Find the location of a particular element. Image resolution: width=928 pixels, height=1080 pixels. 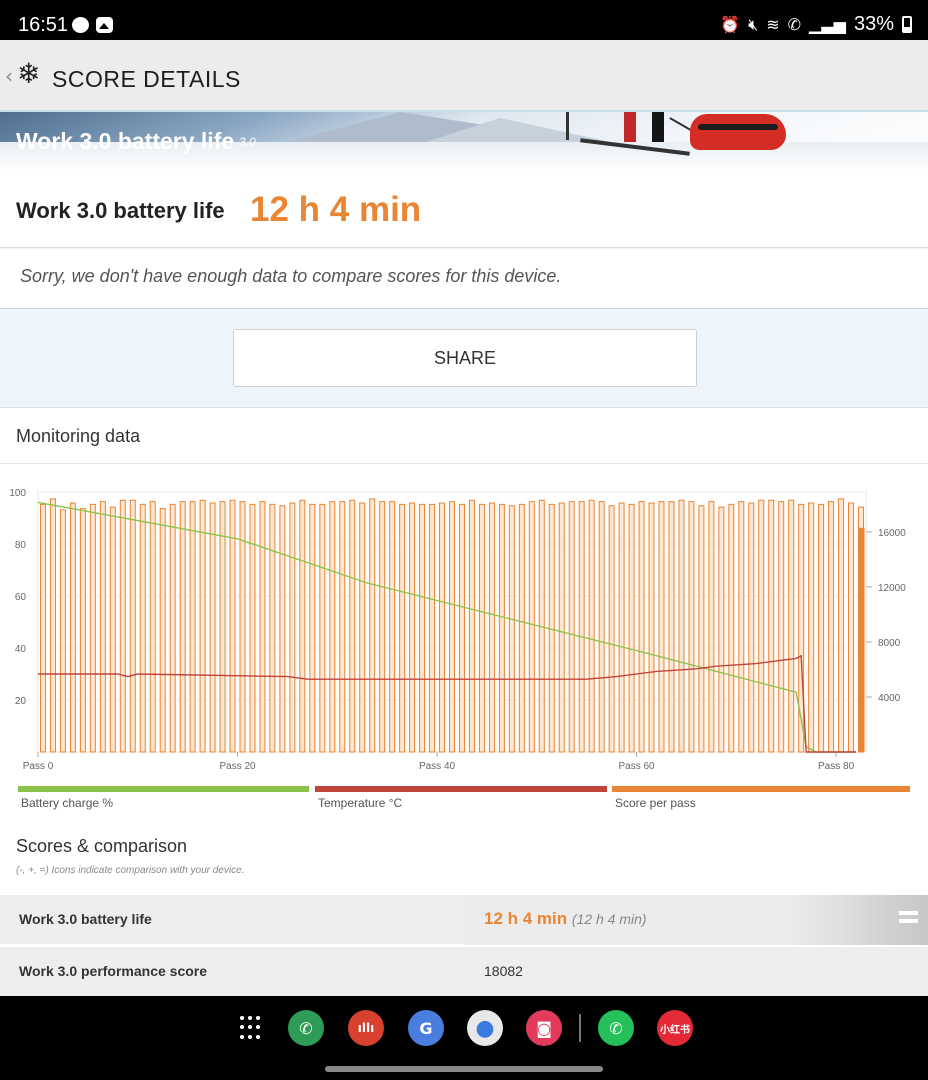

legend-score-per-pass: Score per pass is located at coordinates (761, 799).